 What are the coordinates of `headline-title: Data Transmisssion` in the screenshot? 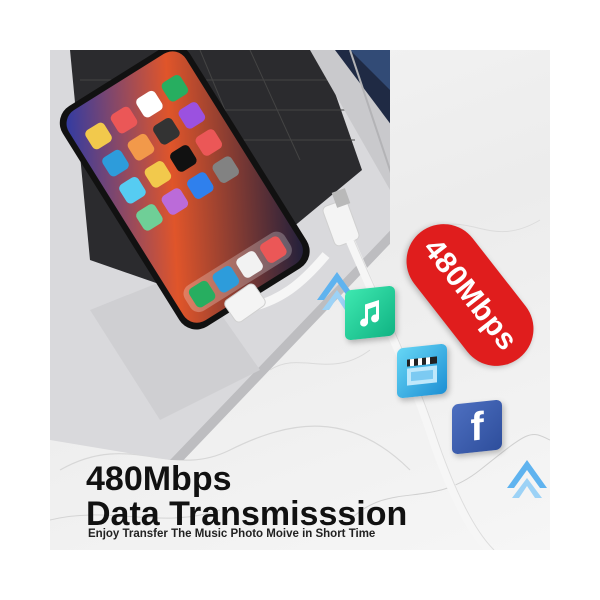 It's located at (247, 514).